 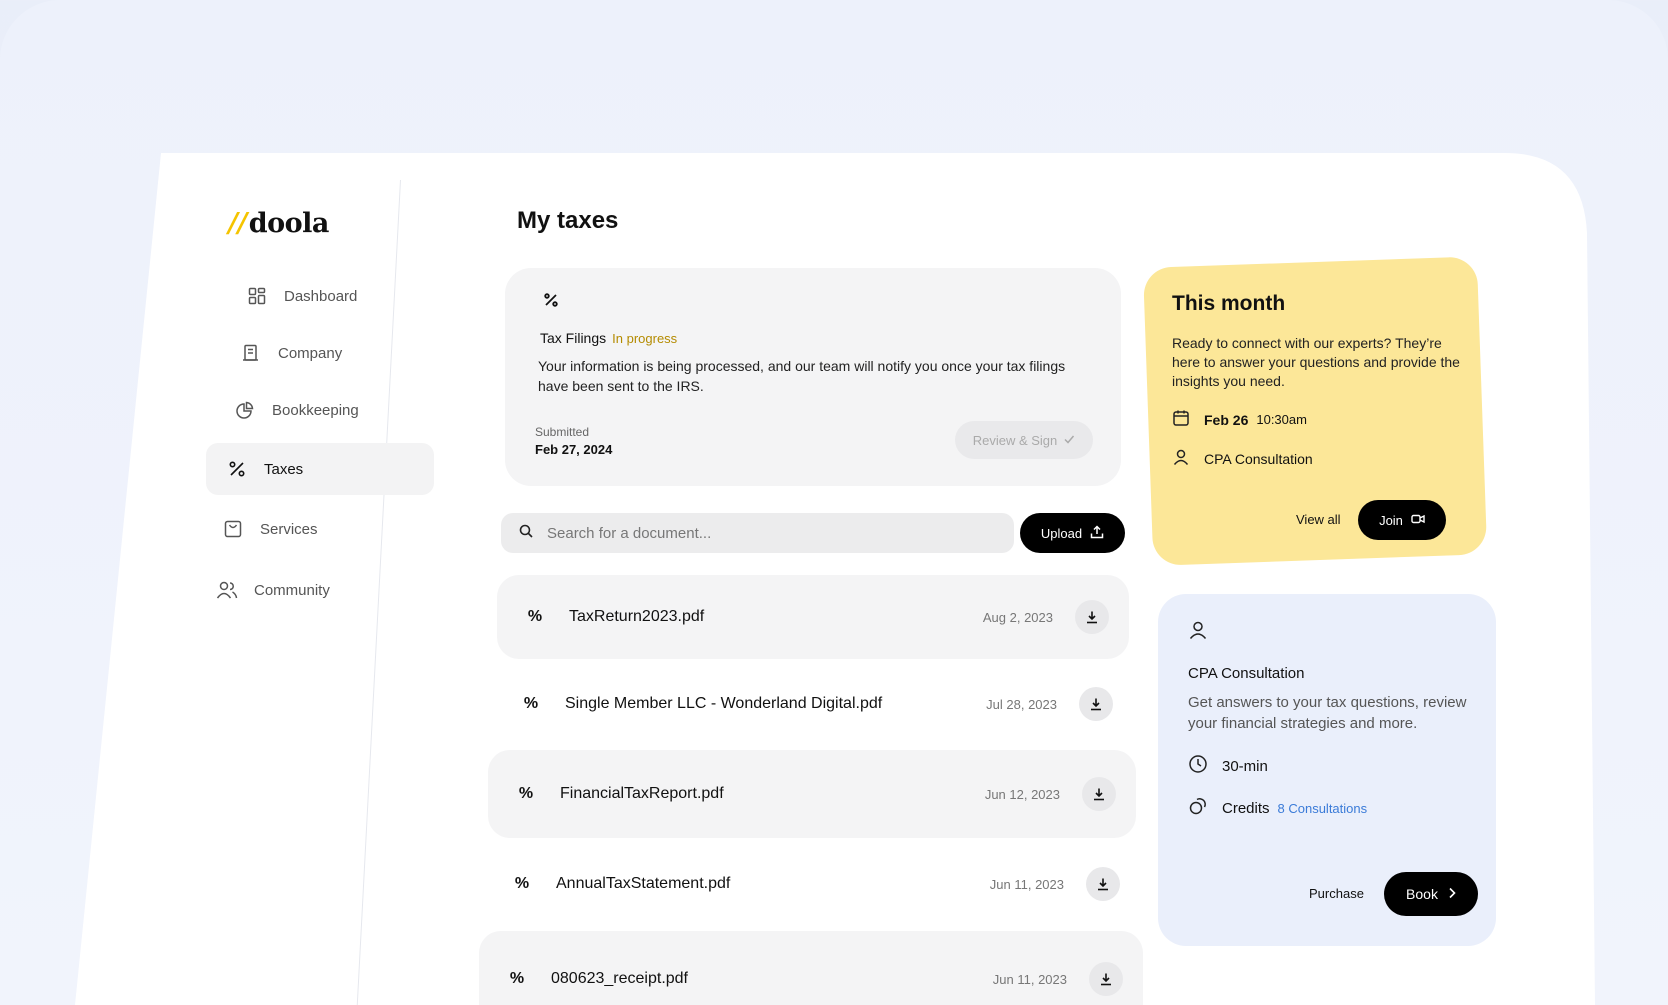 I want to click on submitted-date: Feb 27, 2024, so click(x=574, y=449).